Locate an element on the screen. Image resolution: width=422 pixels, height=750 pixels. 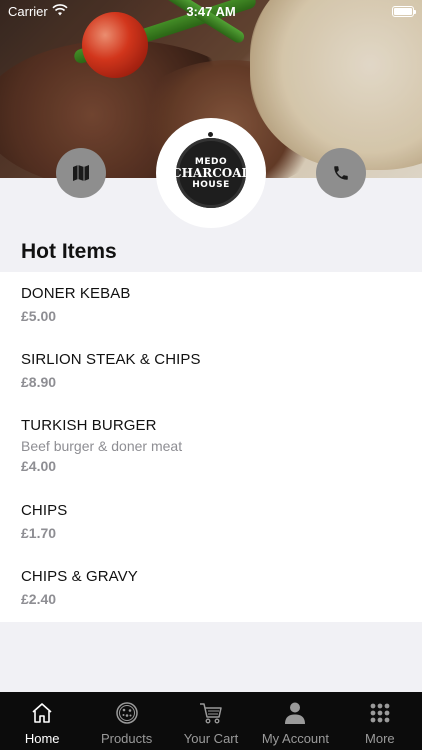
tab-cart: Your Cart is located at coordinates (211, 721).